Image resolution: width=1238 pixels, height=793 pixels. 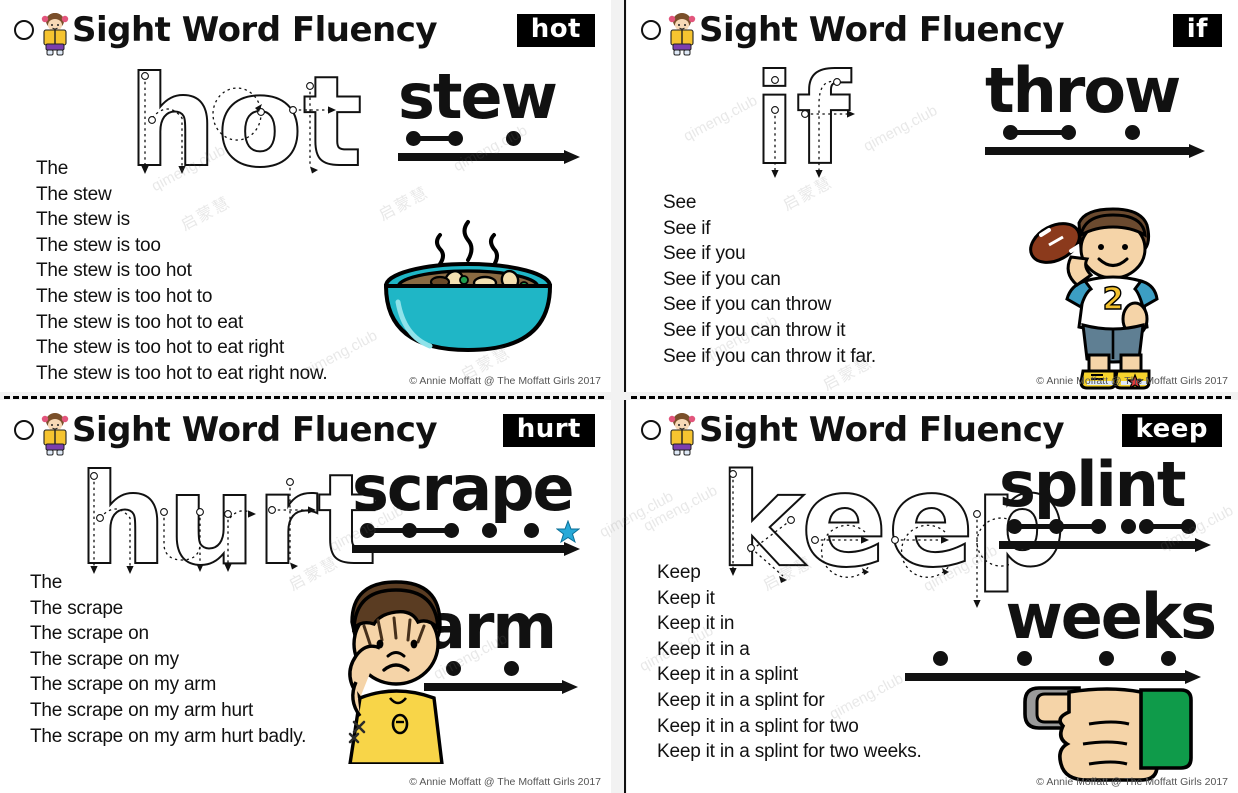 I want to click on ladder-line: The scrape on my arm hurt, so click(x=142, y=710).